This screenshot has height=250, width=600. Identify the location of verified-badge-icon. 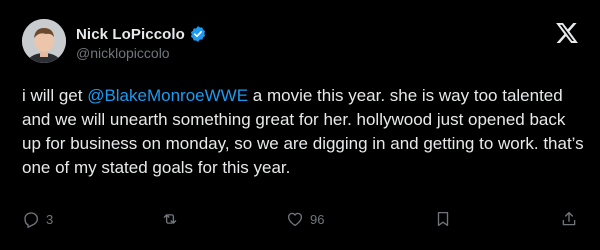
(197, 34).